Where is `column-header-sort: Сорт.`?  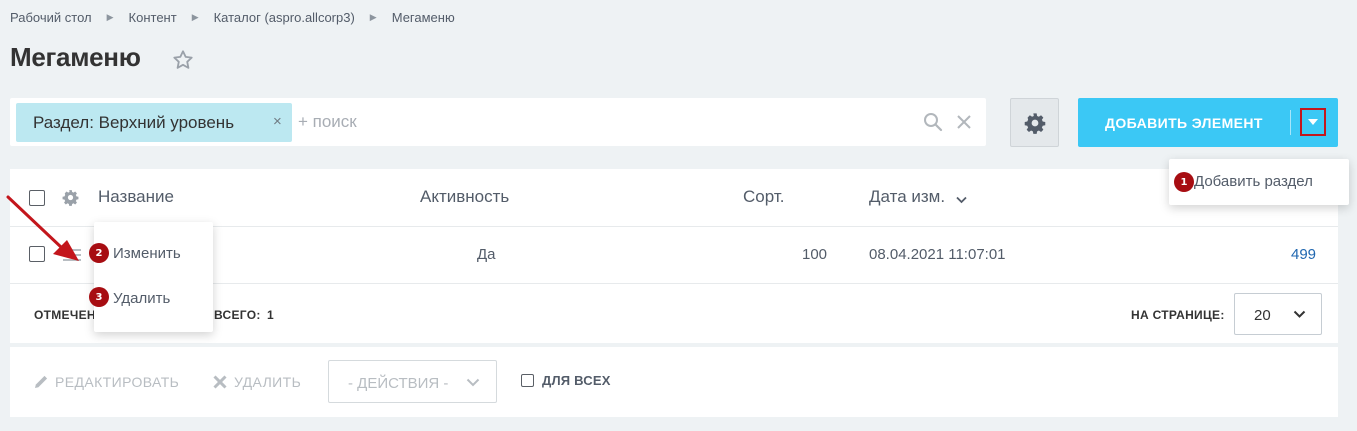
column-header-sort: Сорт. is located at coordinates (763, 197).